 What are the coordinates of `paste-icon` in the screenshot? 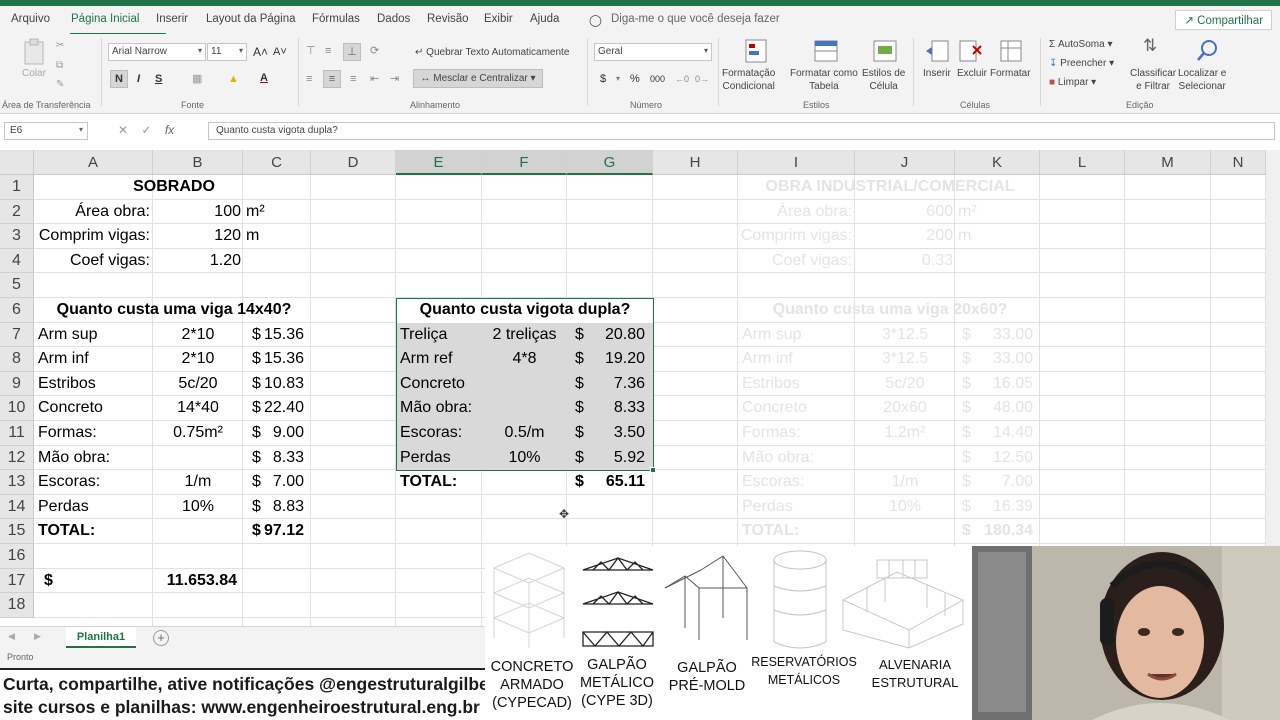 It's located at (35, 53).